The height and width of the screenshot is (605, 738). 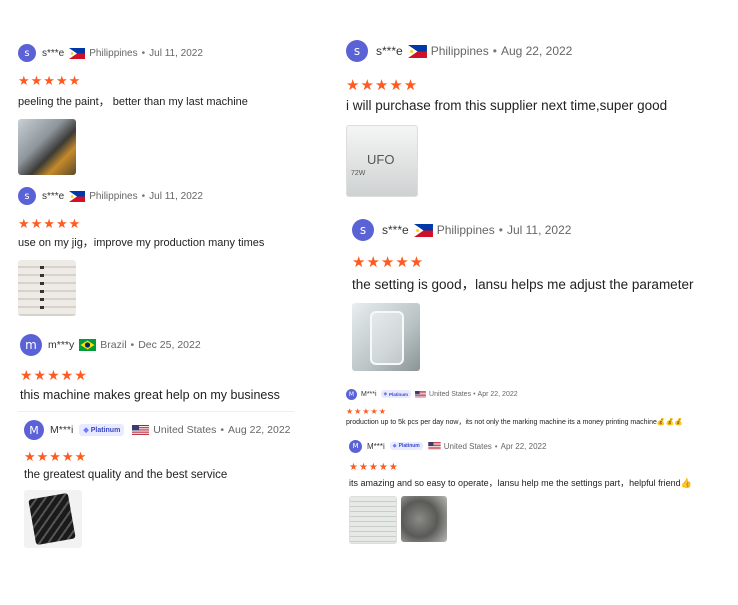 I want to click on photo-caption: UFO, so click(x=381, y=159).